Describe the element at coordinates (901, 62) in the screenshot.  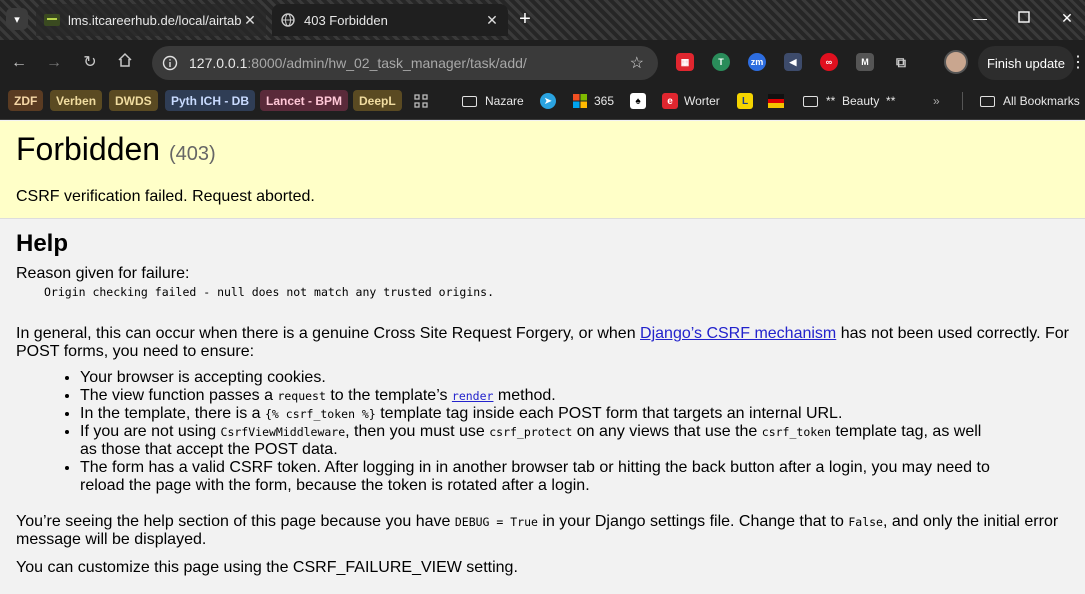
I see `extensions-puzzle-icon: ⧉` at that location.